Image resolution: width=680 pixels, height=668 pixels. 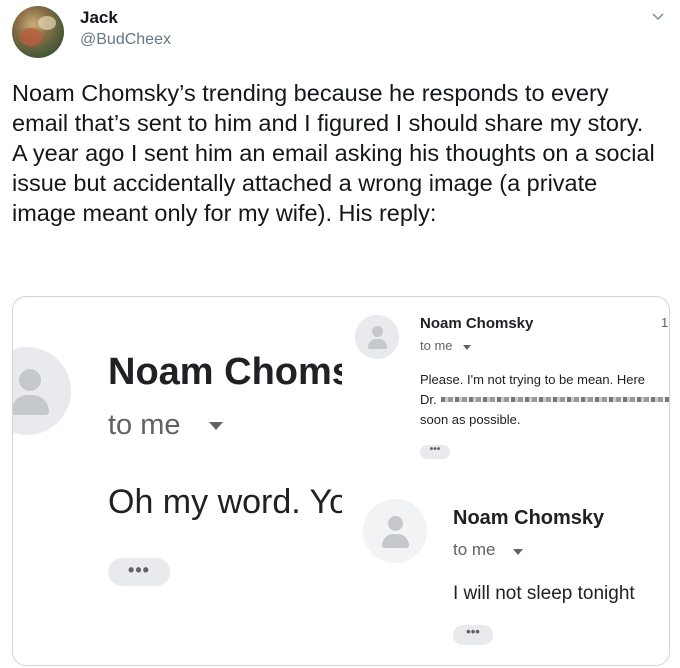 I want to click on bottom-email-body: I will not sleep tonight, so click(x=544, y=593).